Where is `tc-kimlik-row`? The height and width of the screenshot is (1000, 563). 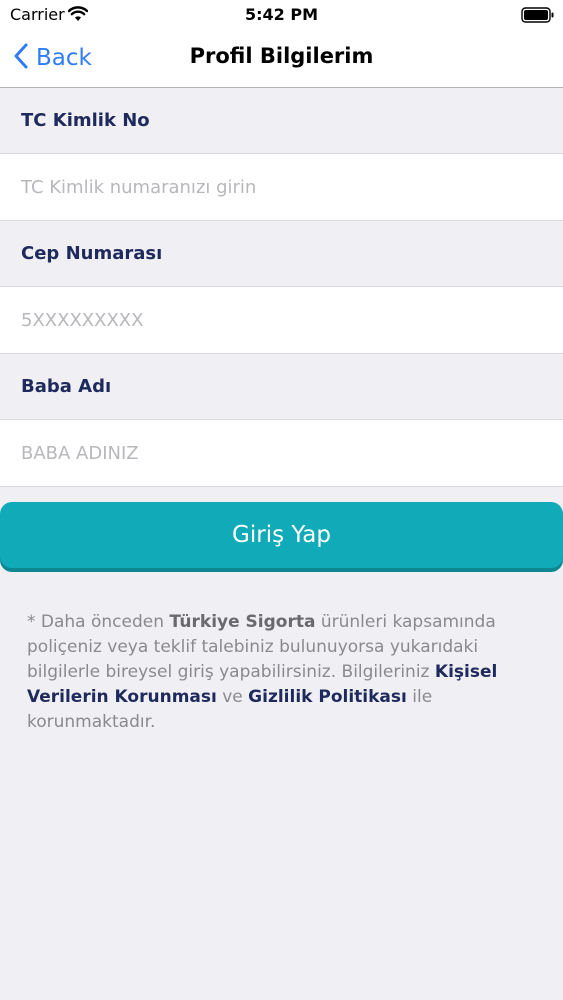
tc-kimlik-row is located at coordinates (281, 187).